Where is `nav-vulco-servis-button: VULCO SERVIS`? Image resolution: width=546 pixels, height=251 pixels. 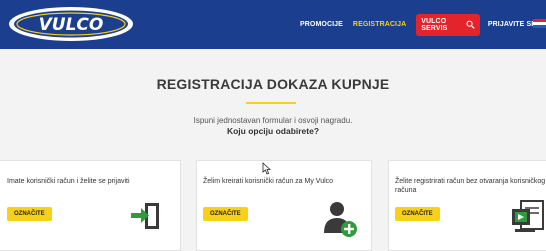 nav-vulco-servis-button: VULCO SERVIS is located at coordinates (448, 24).